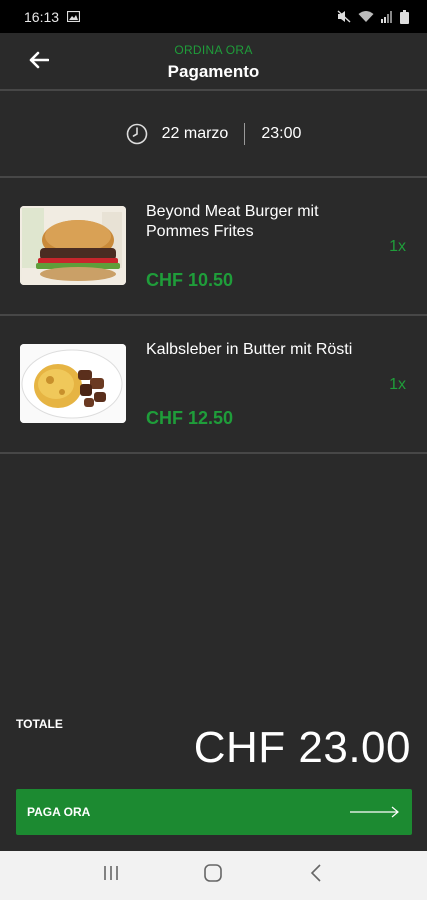 The image size is (427, 900). Describe the element at coordinates (213, 50) in the screenshot. I see `header-subtitle: ORDINA ORA` at that location.